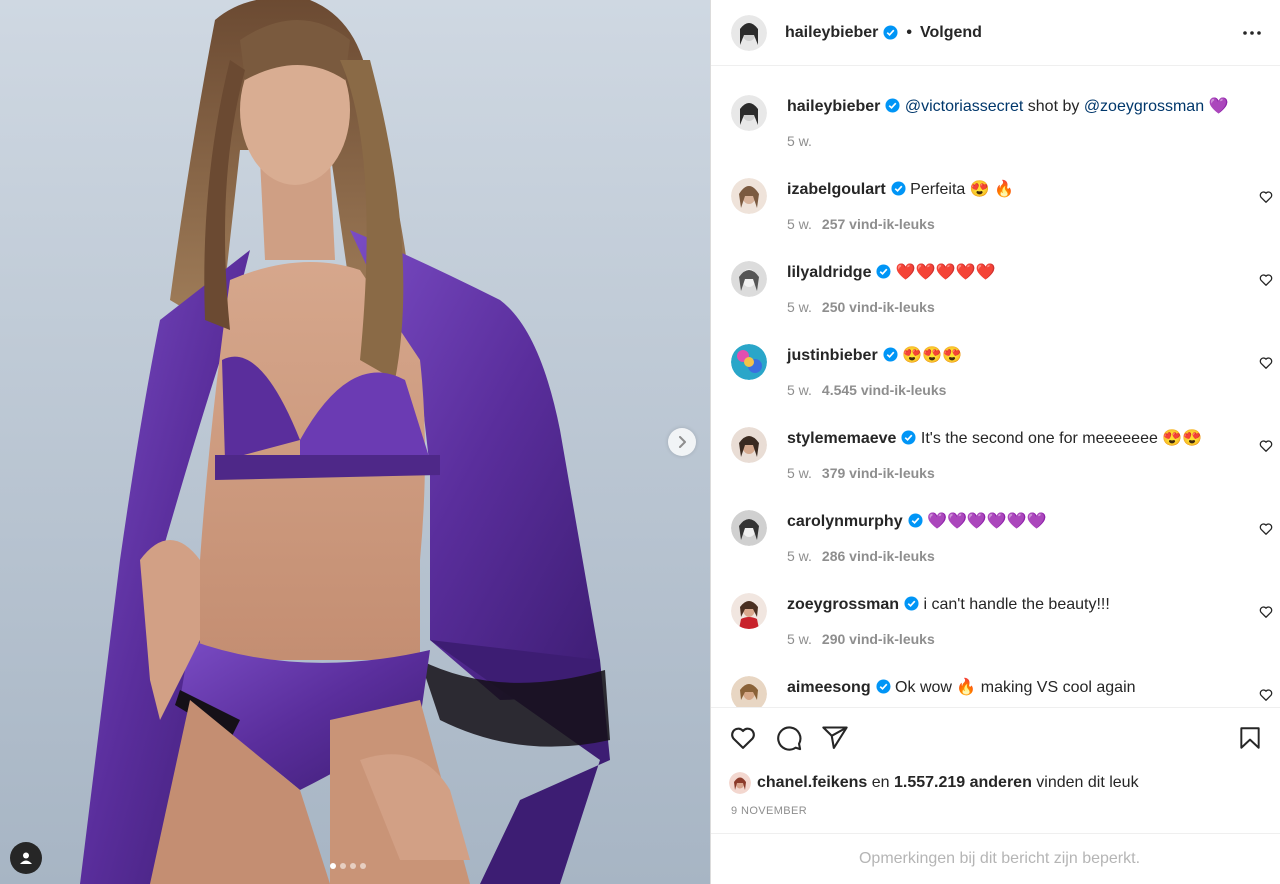  Describe the element at coordinates (962, 189) in the screenshot. I see `comment-text: Perfeita 😍 🔥` at that location.